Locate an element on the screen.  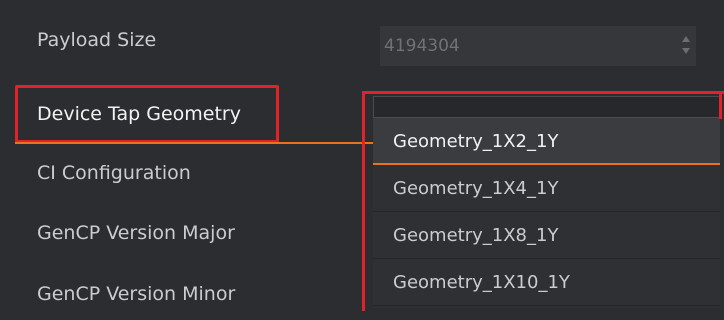
dropdown-highlight-box-left is located at coordinates (366, 201).